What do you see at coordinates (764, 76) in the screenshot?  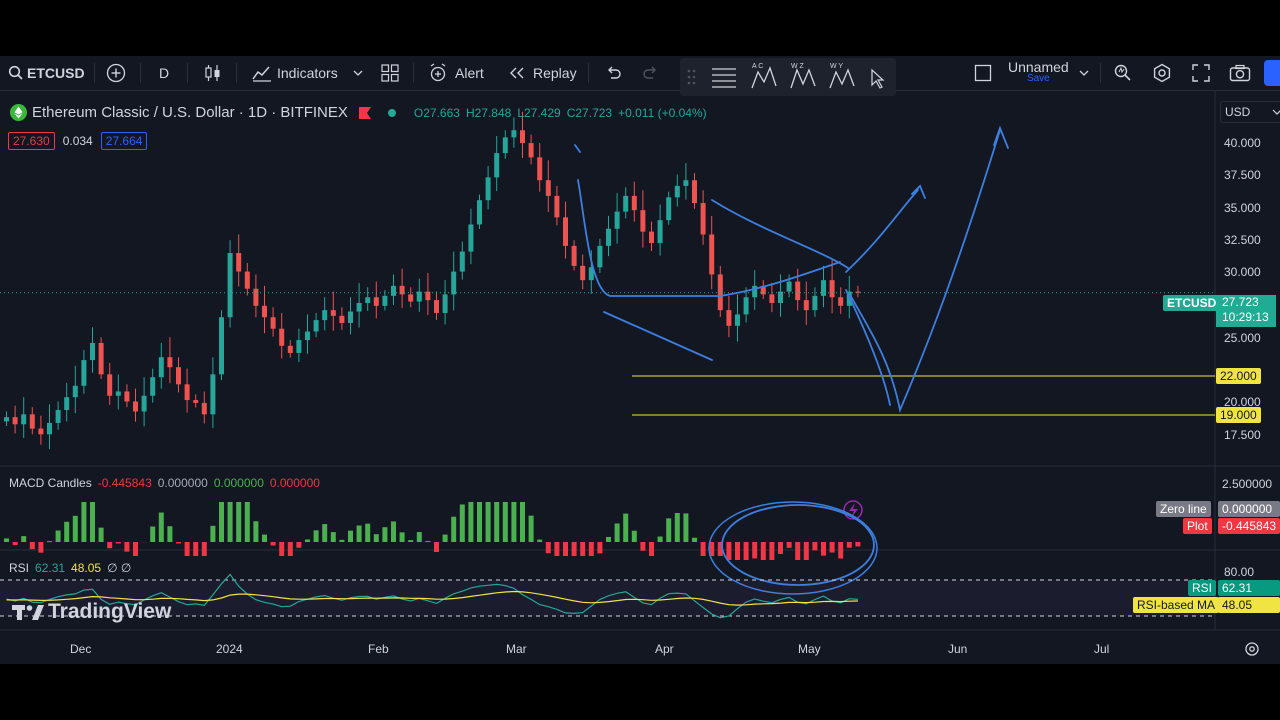 I see `abcd-pattern-icon: A C` at bounding box center [764, 76].